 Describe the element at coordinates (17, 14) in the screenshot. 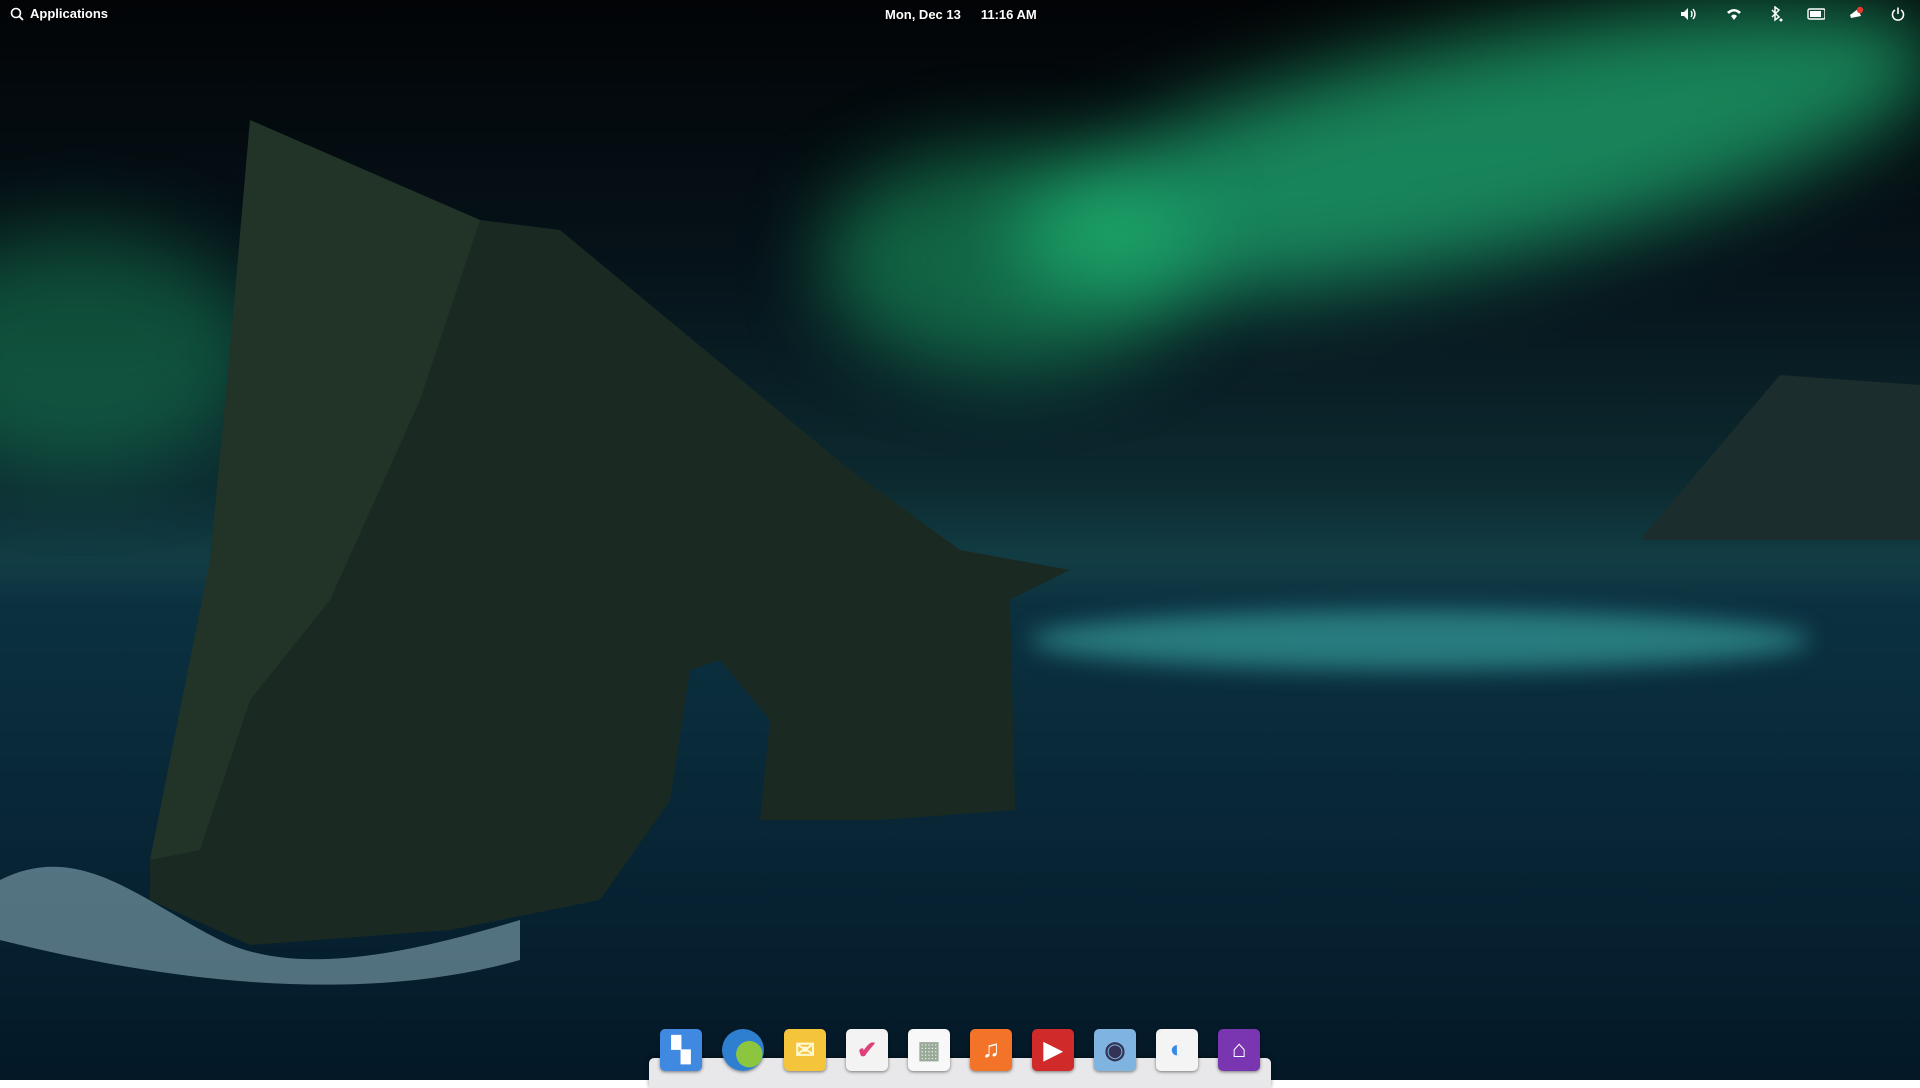

I see `search-icon` at that location.